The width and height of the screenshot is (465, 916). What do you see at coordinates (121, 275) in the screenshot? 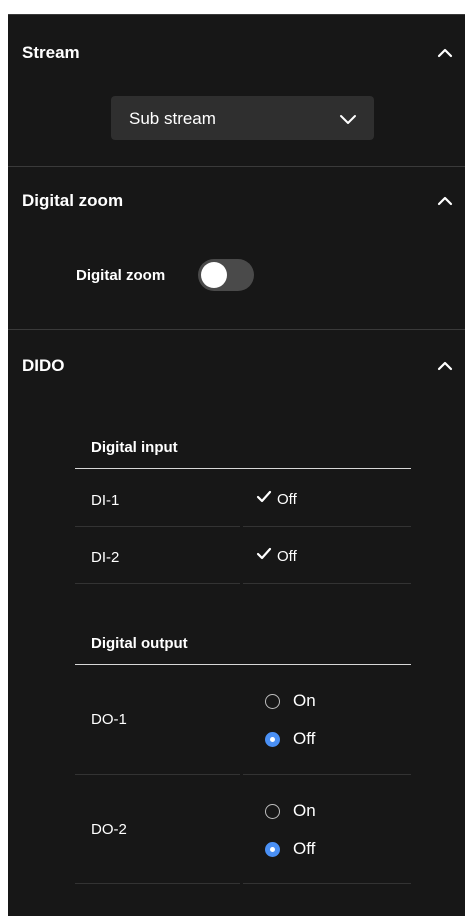
I see `digital-zoom-label: Digital zoom` at bounding box center [121, 275].